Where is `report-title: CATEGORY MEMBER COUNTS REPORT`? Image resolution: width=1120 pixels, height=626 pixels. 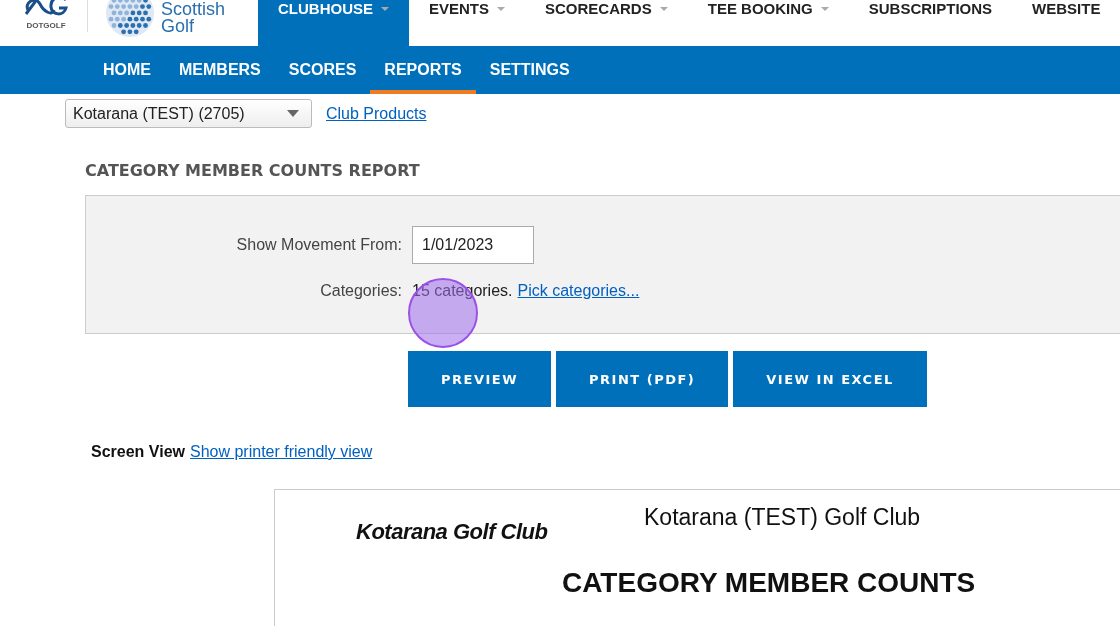 report-title: CATEGORY MEMBER COUNTS REPORT is located at coordinates (253, 170).